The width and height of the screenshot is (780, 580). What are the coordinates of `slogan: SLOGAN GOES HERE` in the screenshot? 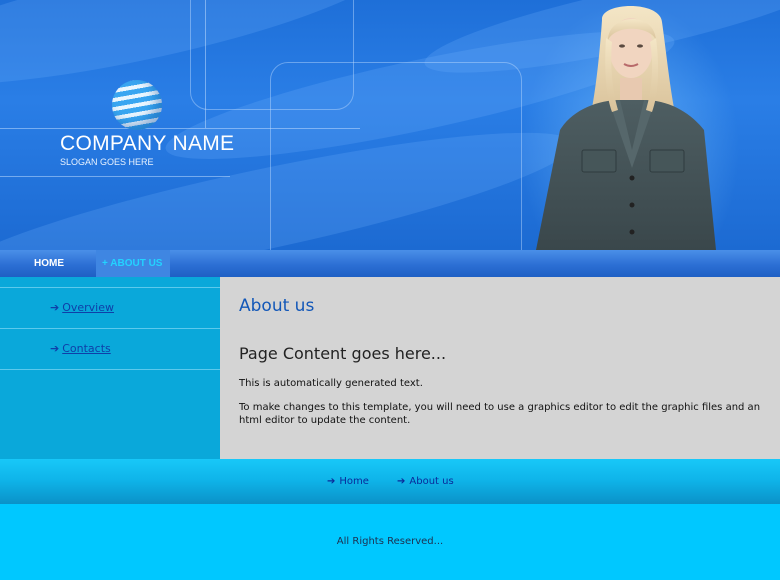 It's located at (107, 162).